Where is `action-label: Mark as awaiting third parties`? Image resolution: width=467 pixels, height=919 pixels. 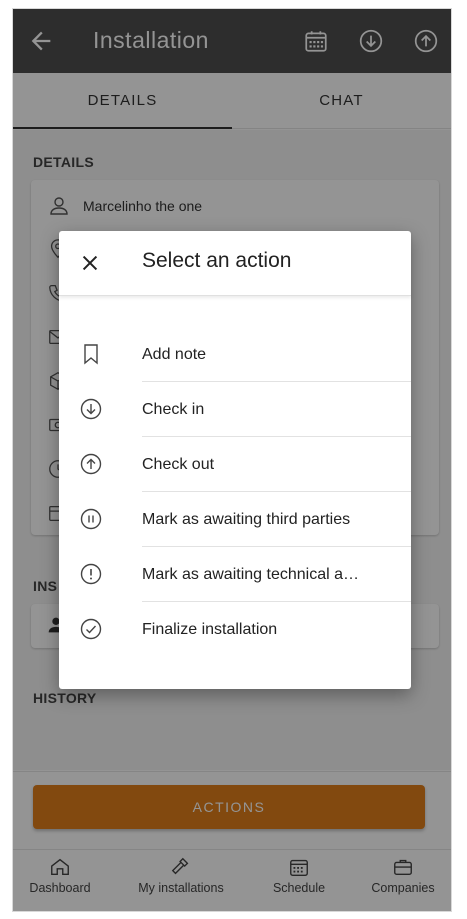
action-label: Mark as awaiting third parties is located at coordinates (246, 519).